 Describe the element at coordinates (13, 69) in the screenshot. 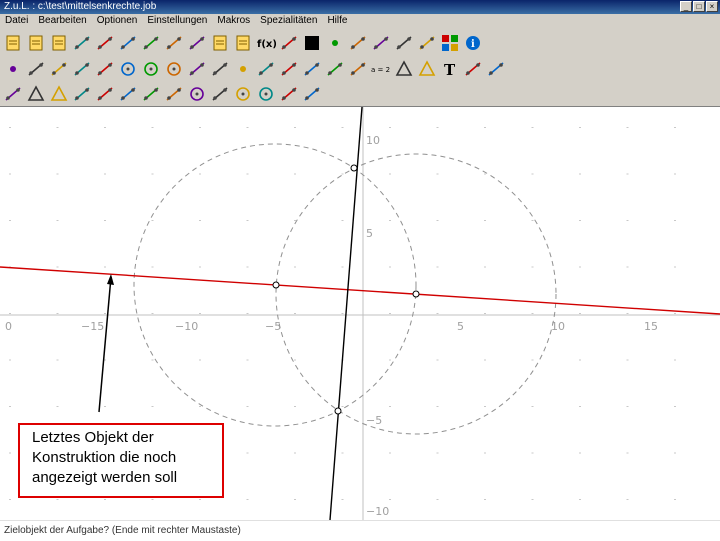

I see `point-button` at that location.